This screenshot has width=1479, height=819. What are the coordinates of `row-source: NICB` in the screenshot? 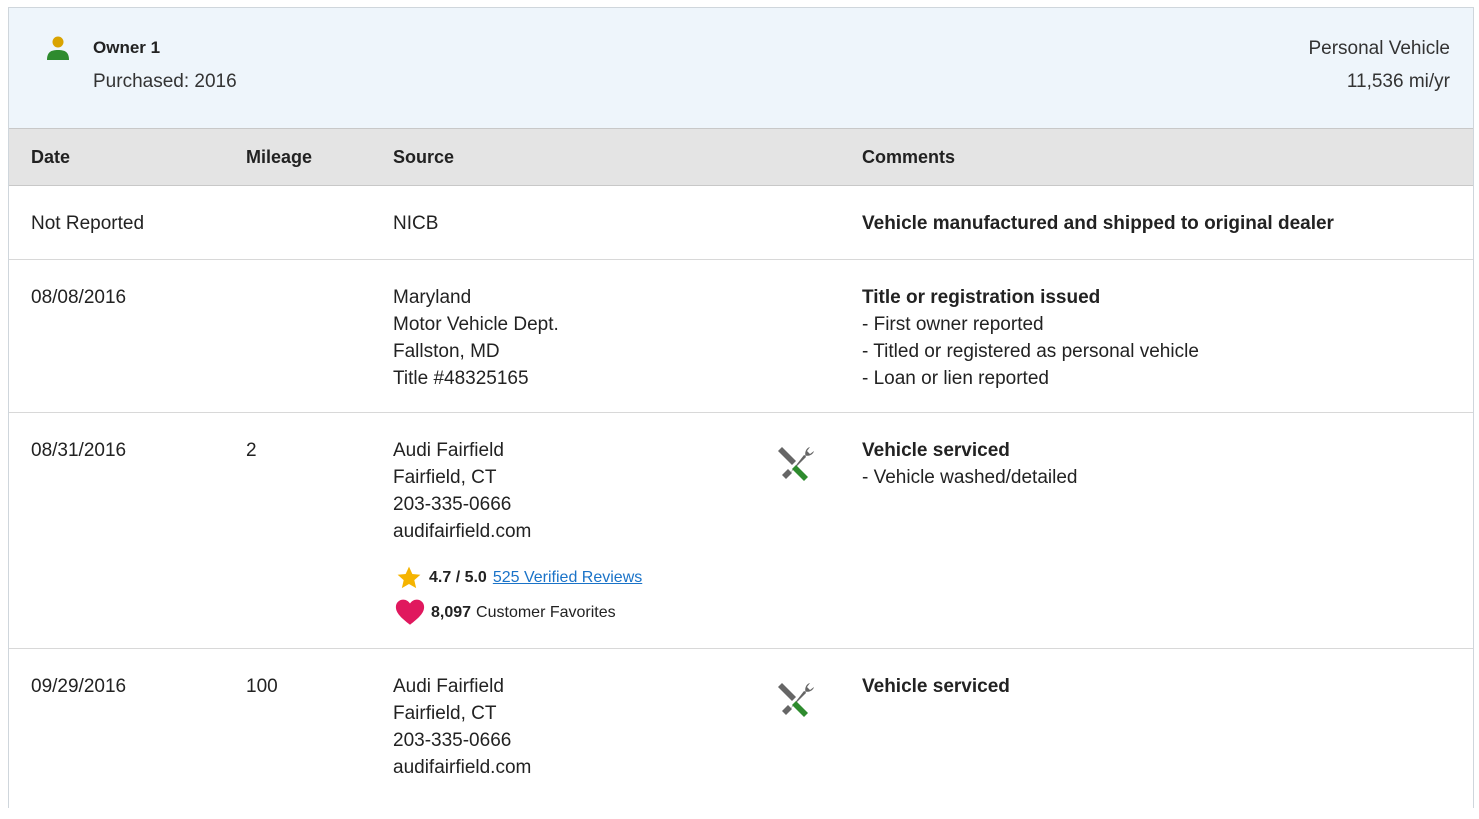 It's located at (415, 223).